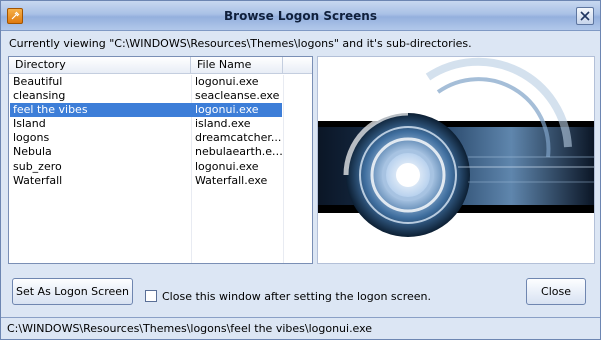  What do you see at coordinates (239, 152) in the screenshot?
I see `row-file-name: nebulaearth.exe` at bounding box center [239, 152].